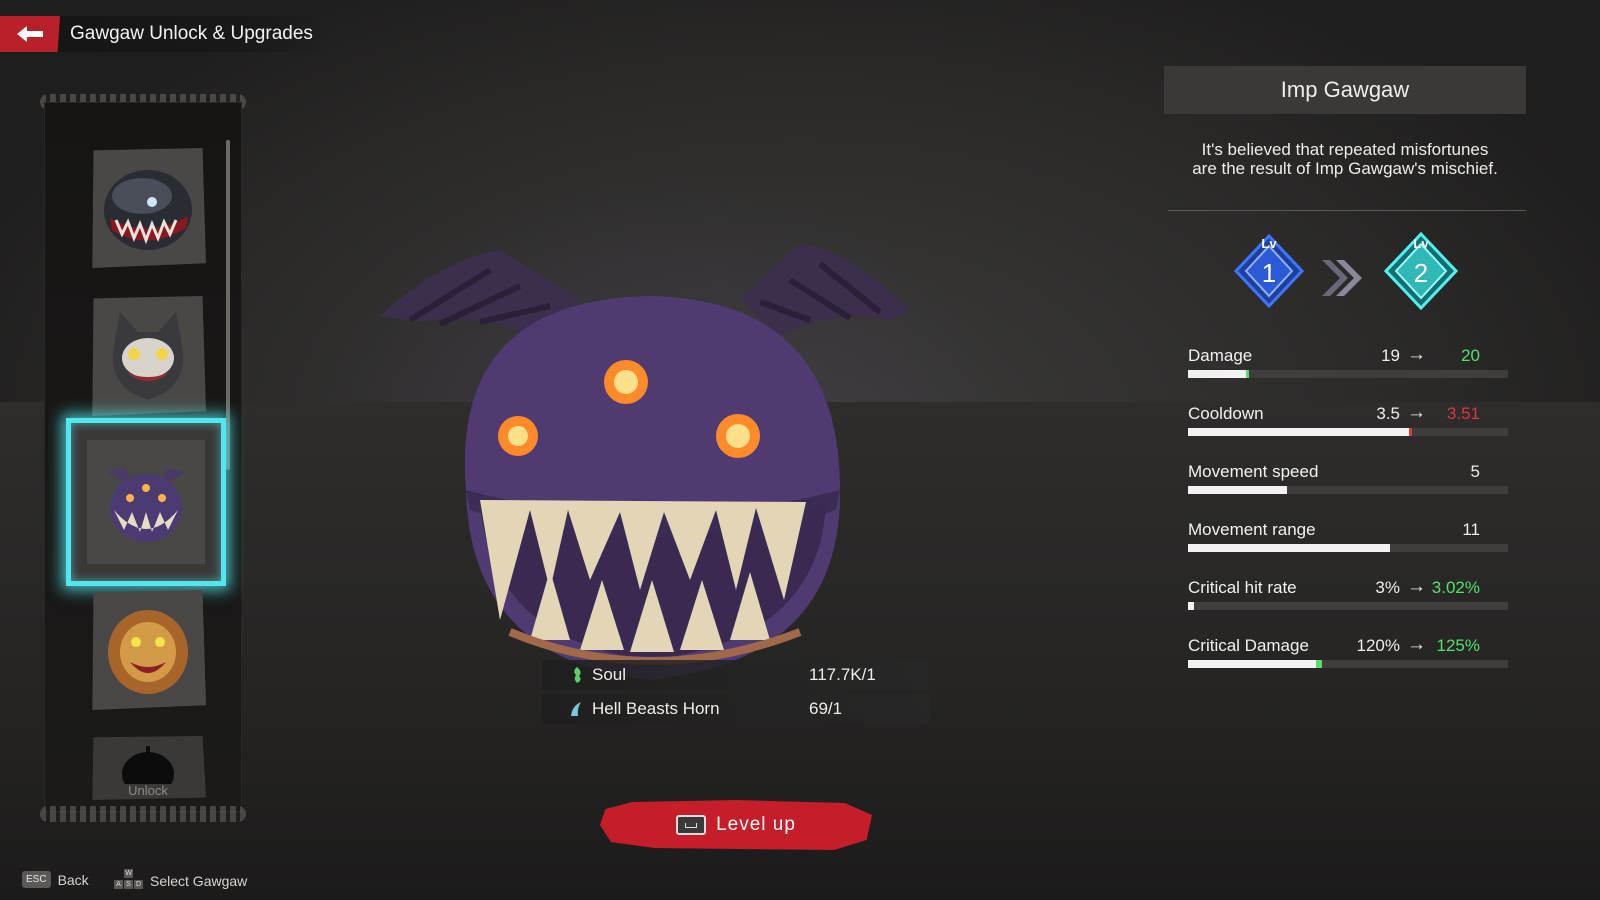 The image size is (1600, 900). What do you see at coordinates (1347, 210) in the screenshot?
I see `info-divider` at bounding box center [1347, 210].